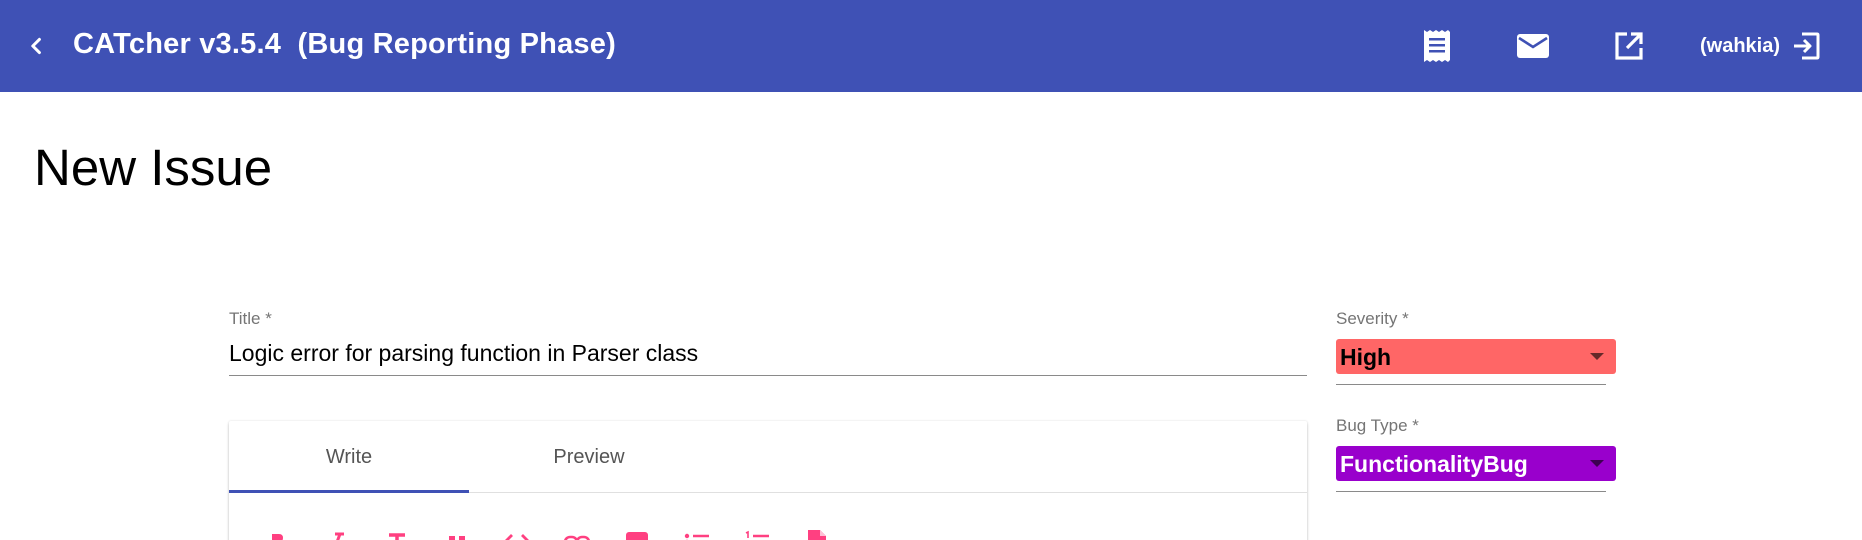 The image size is (1862, 540). Describe the element at coordinates (344, 44) in the screenshot. I see `app-title: CATcher v3.5.4 (Bug Reporting Phase)` at that location.